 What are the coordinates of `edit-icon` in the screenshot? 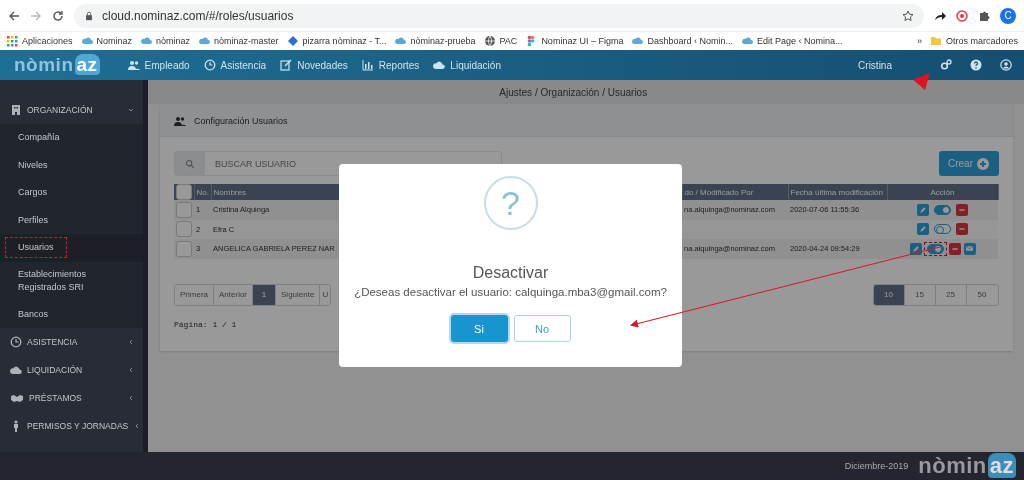 It's located at (286, 65).